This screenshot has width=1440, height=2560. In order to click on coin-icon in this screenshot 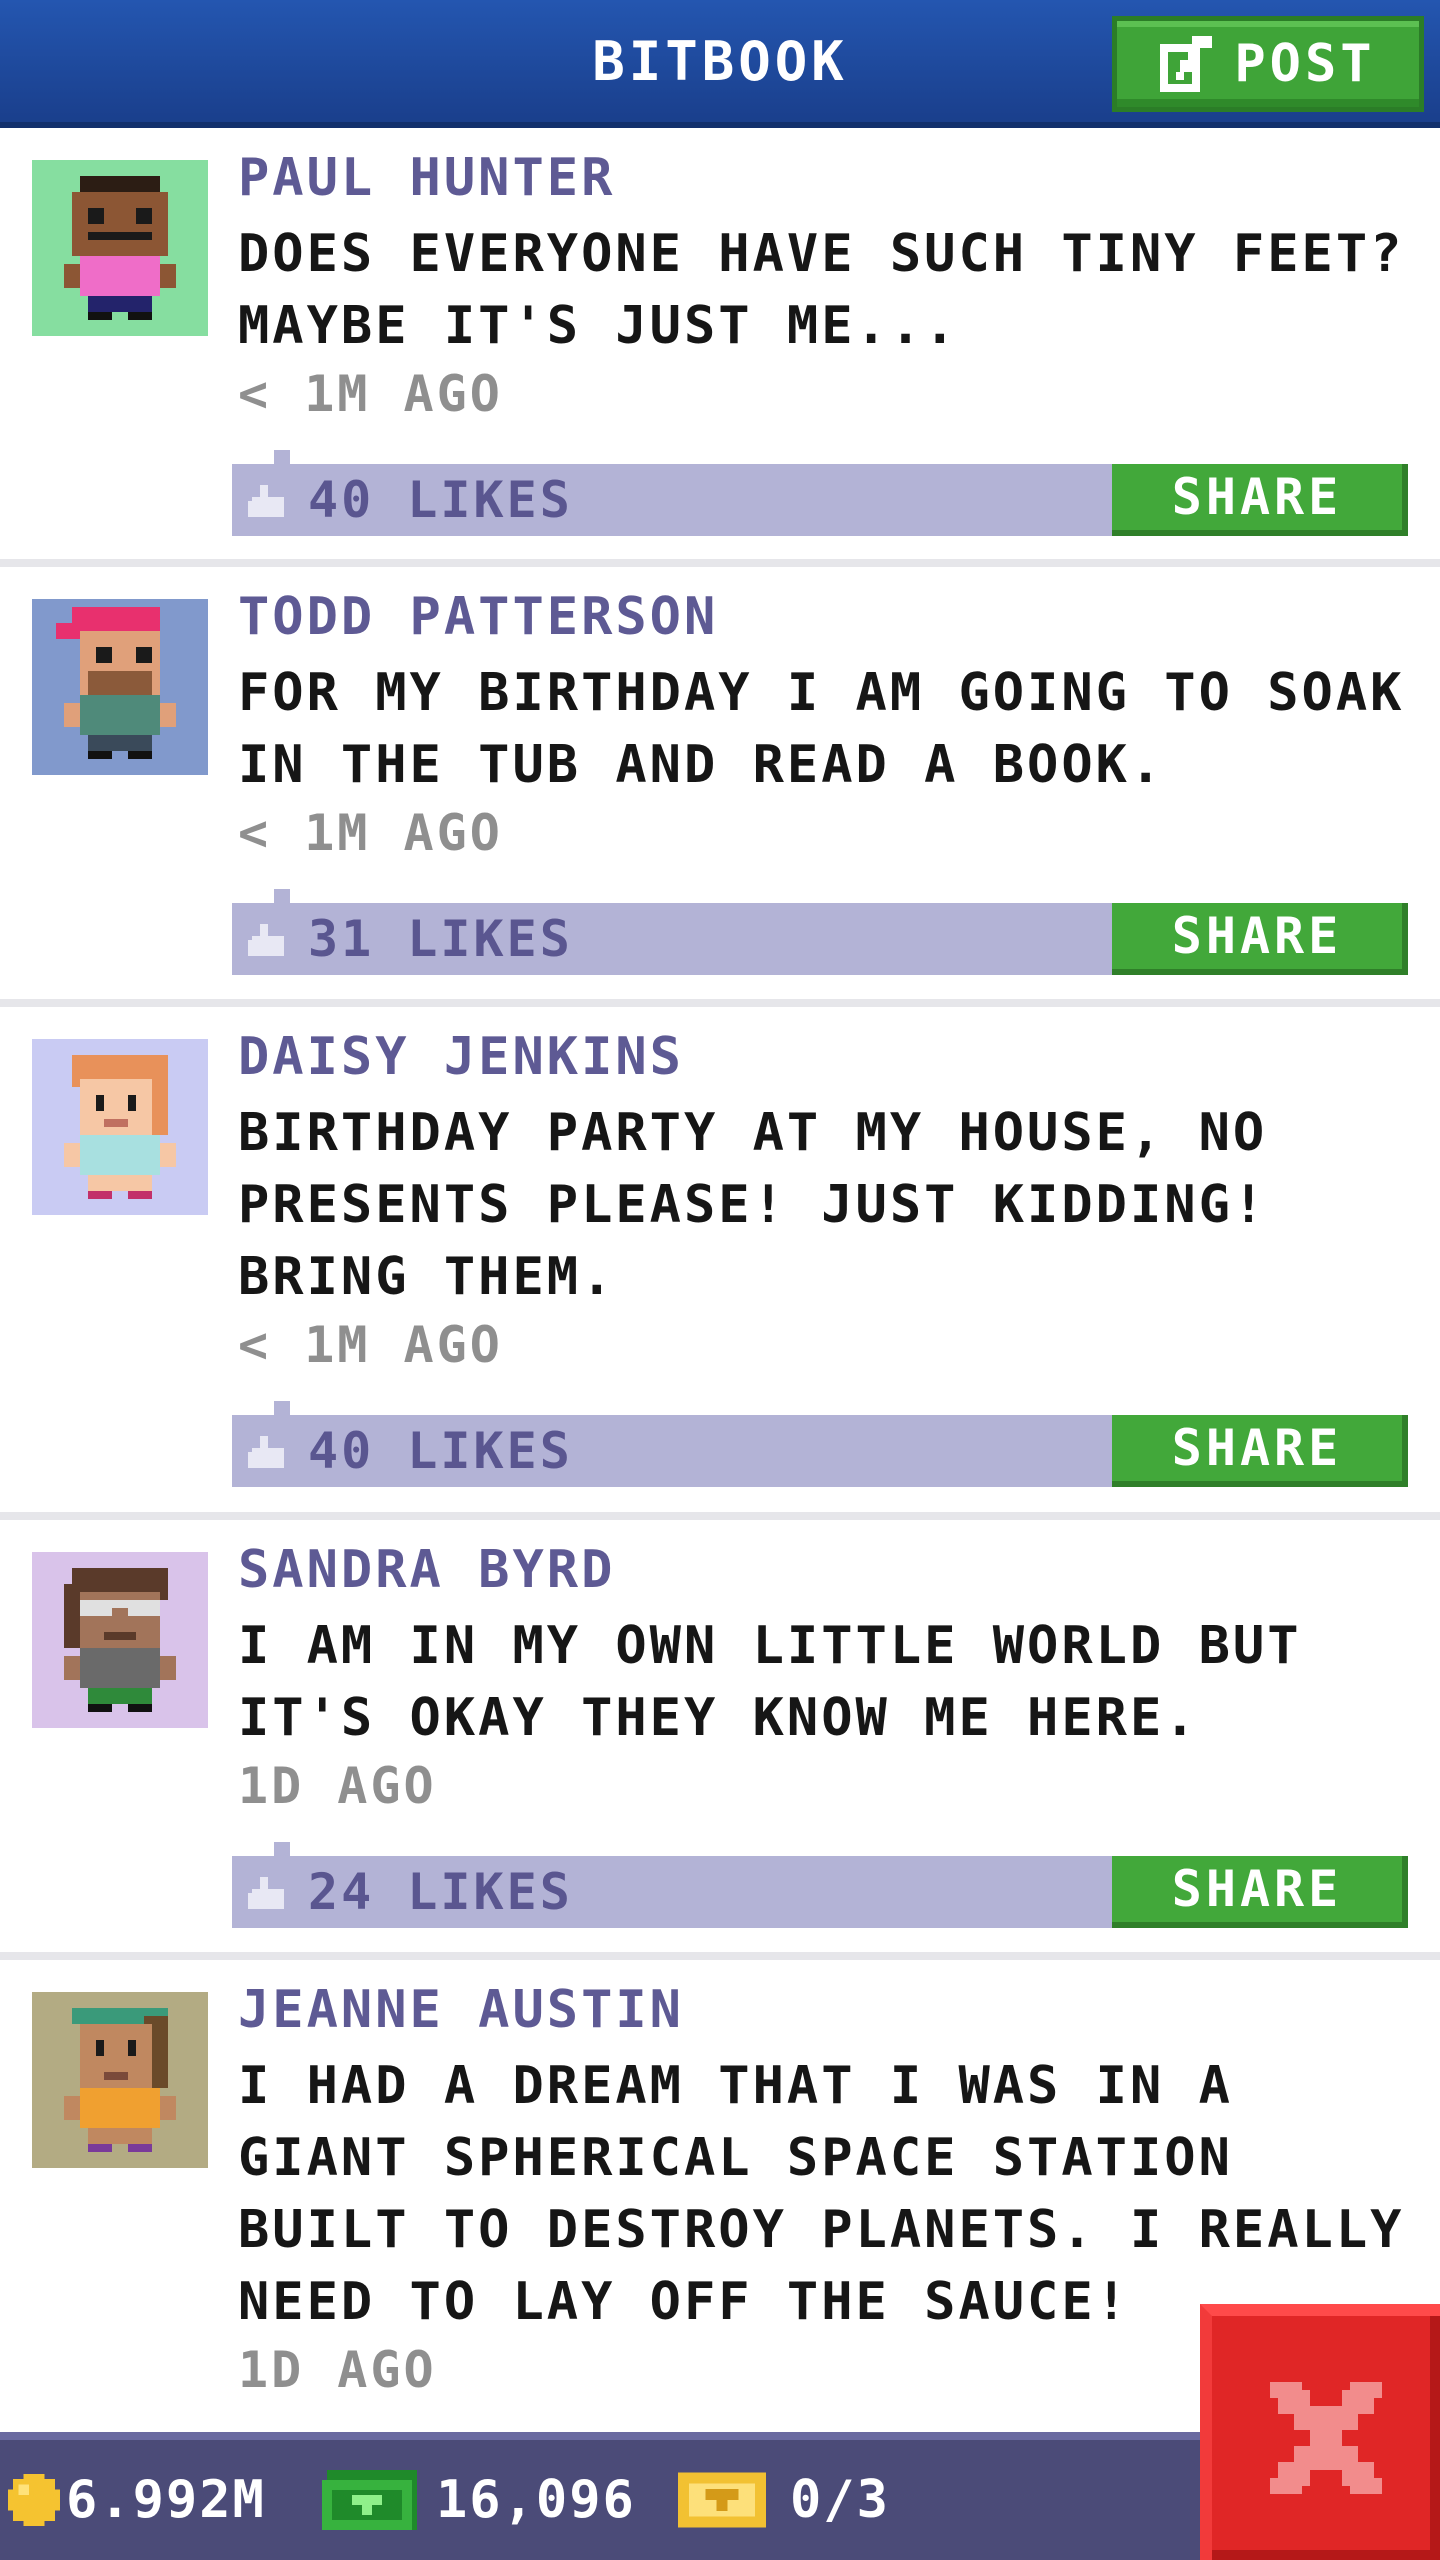, I will do `click(34, 2500)`.